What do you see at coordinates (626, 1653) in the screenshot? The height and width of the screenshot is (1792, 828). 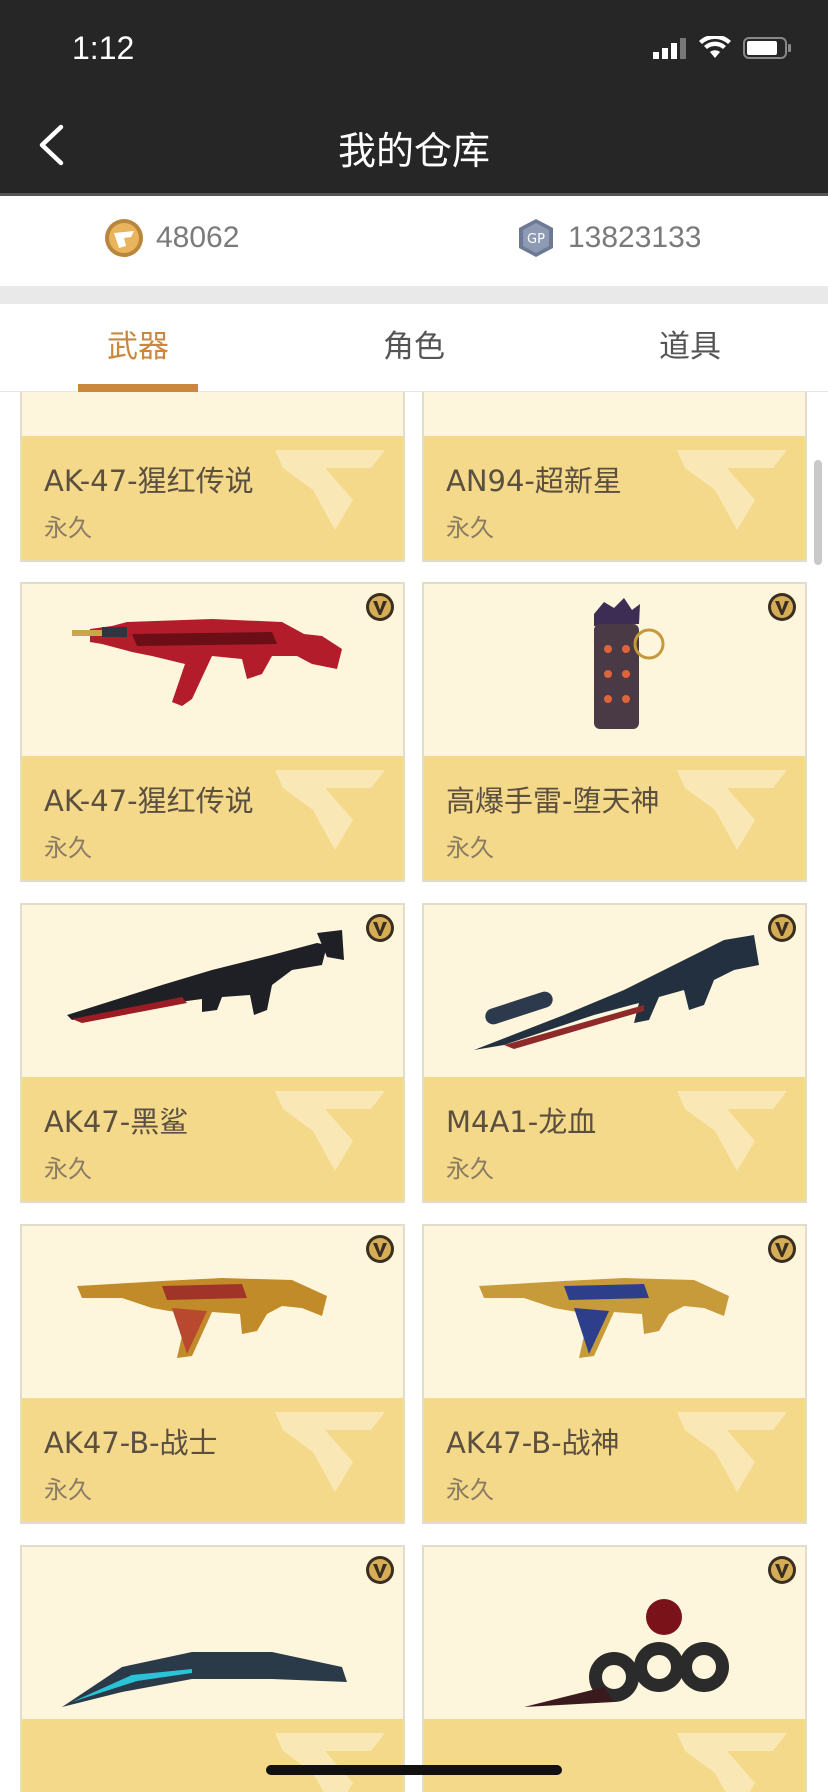 I see `knuckle-icon` at bounding box center [626, 1653].